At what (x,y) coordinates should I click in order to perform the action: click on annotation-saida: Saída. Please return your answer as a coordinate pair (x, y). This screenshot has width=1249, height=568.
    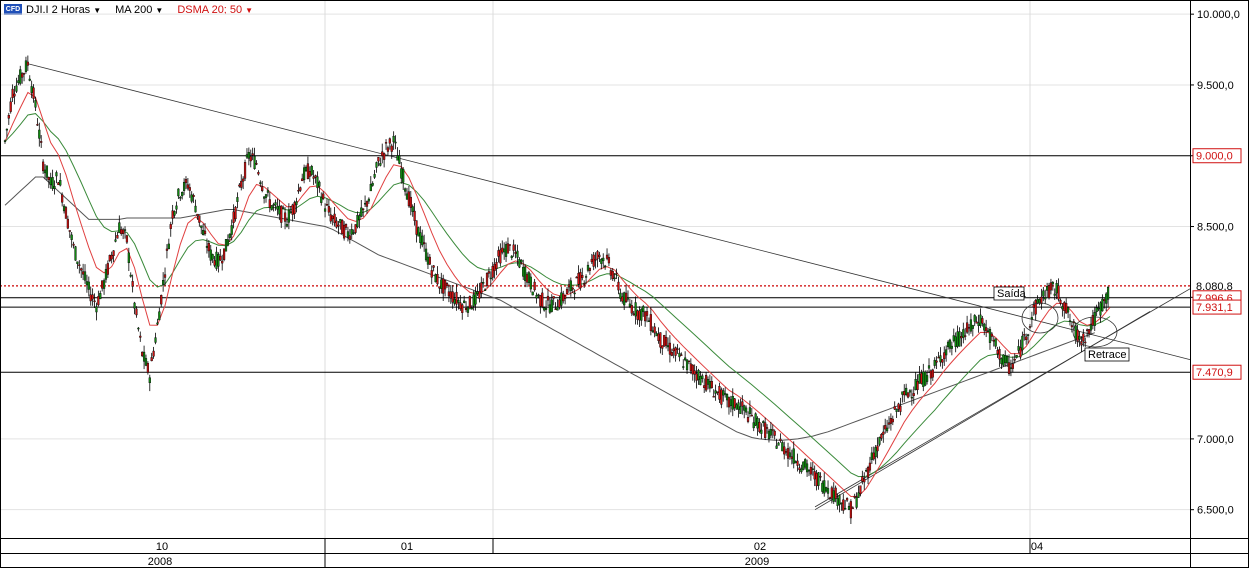
    Looking at the image, I should click on (1010, 293).